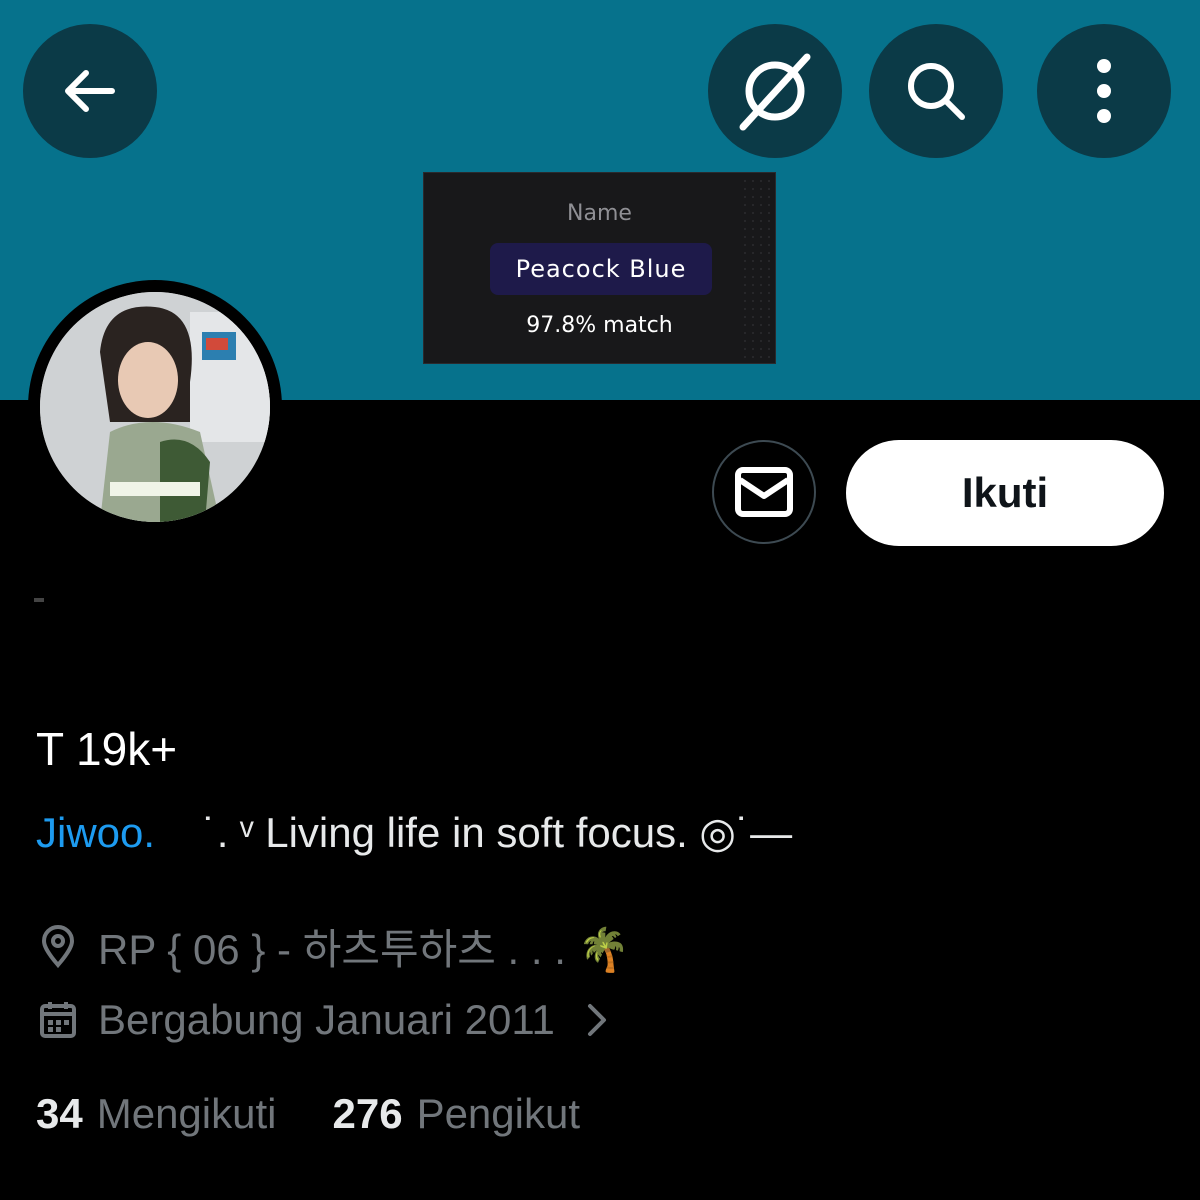 The image size is (1200, 1200). What do you see at coordinates (498, 1113) in the screenshot?
I see `followers-label: Pengikut` at bounding box center [498, 1113].